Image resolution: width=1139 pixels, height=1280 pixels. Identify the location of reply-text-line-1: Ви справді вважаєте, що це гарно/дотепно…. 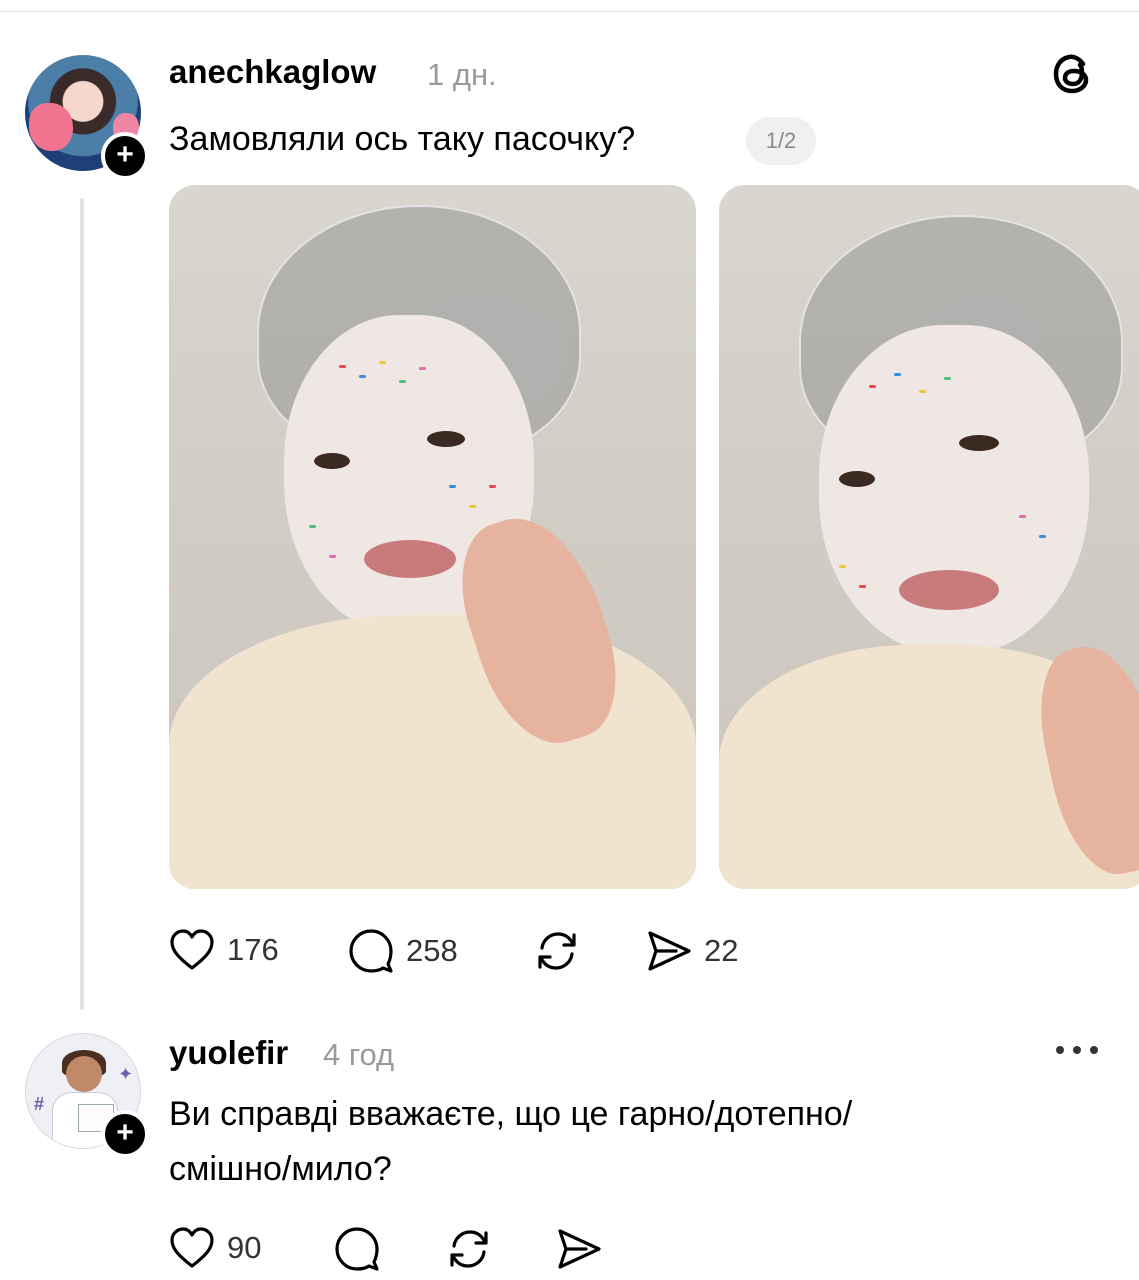
(511, 1114).